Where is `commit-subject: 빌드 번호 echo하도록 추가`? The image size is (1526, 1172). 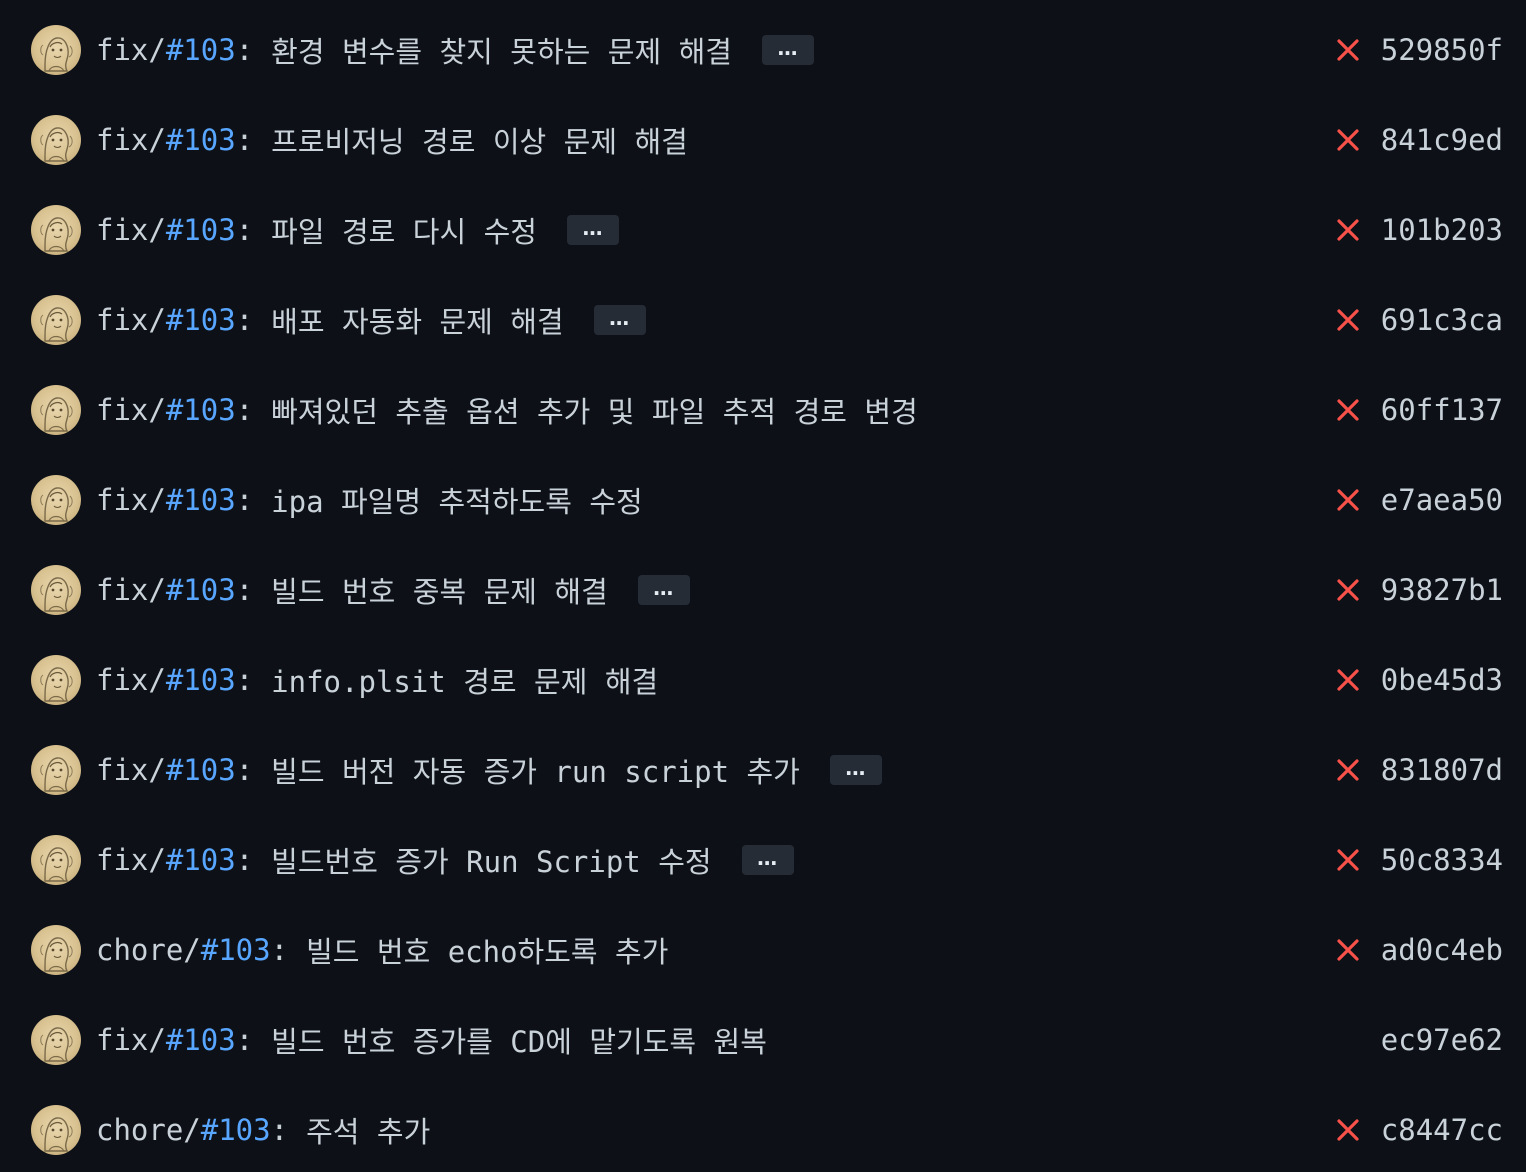 commit-subject: 빌드 번호 echo하도록 추가 is located at coordinates (487, 950).